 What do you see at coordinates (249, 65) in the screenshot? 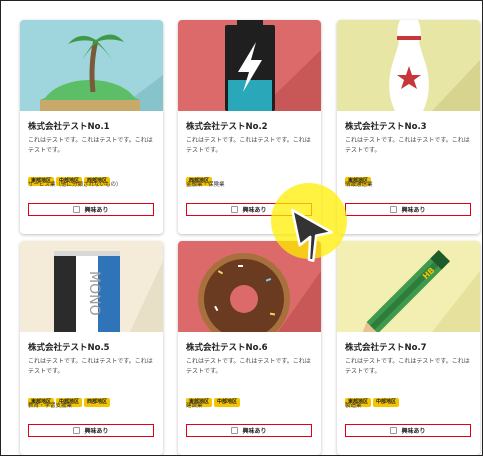
I see `card-image-battery` at bounding box center [249, 65].